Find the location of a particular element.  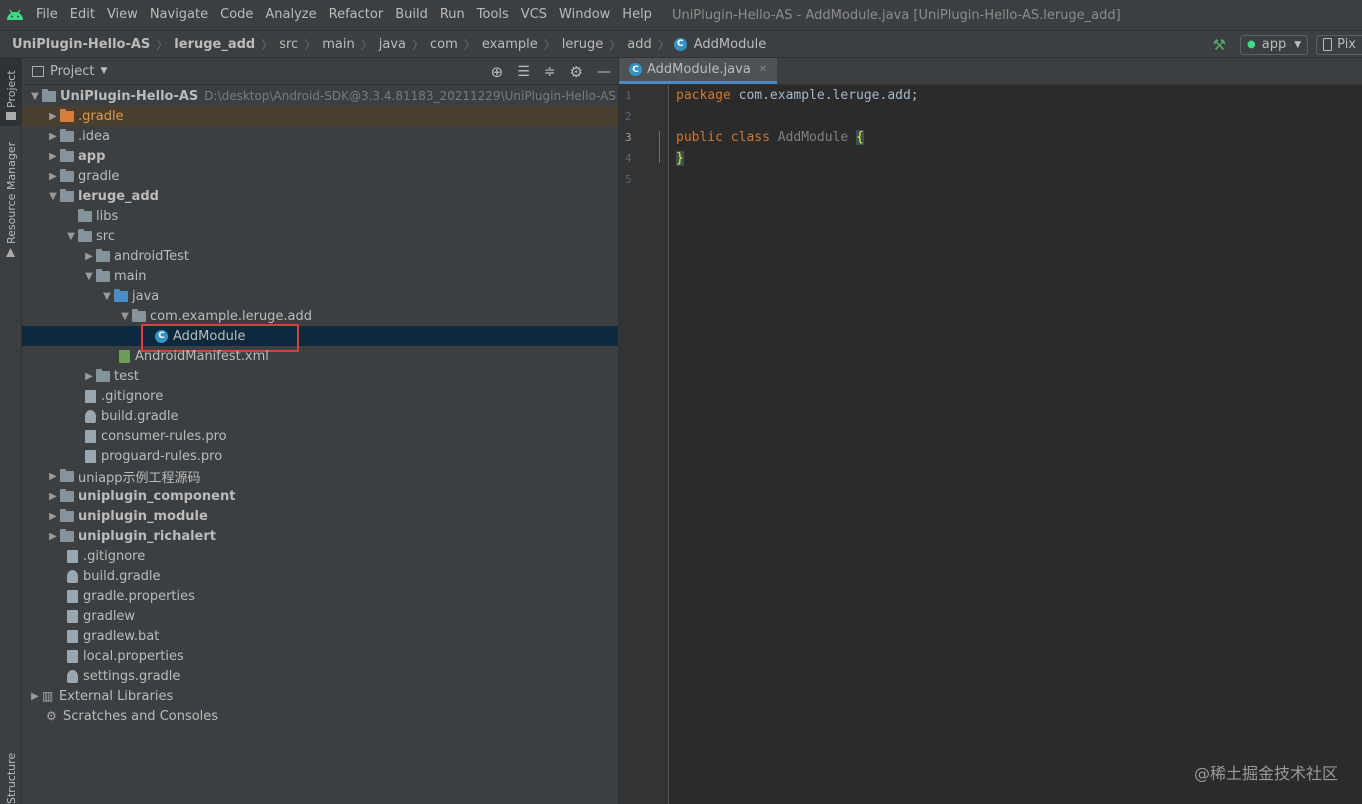

menu-help: Help is located at coordinates (637, 15).